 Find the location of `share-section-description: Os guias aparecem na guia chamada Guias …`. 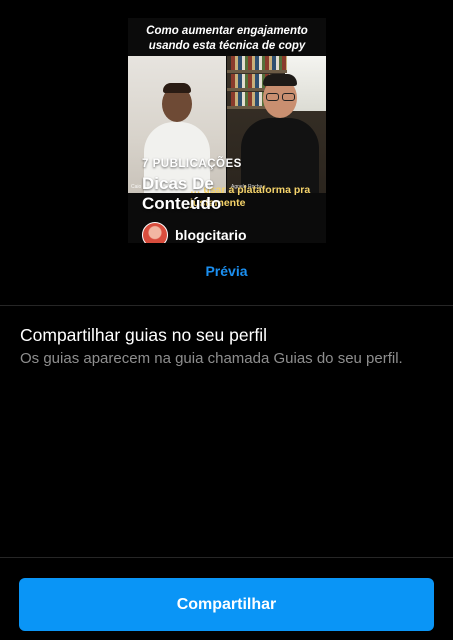

share-section-description: Os guias aparecem na guia chamada Guias … is located at coordinates (211, 358).